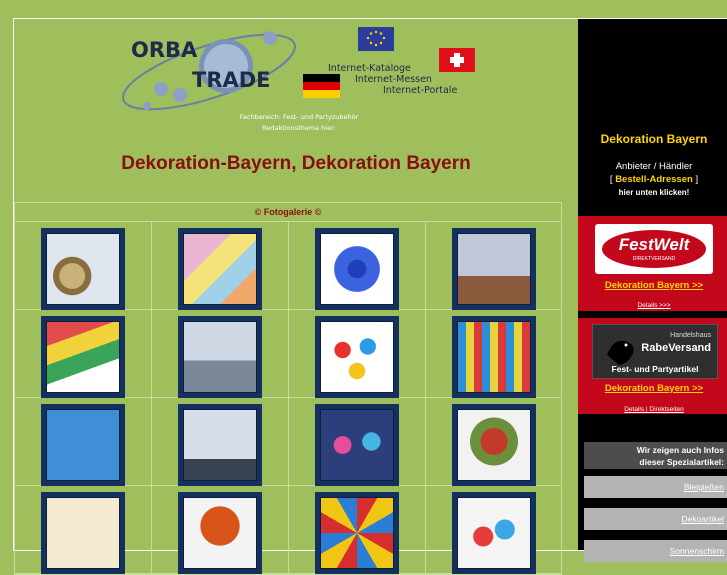 This screenshot has width=727, height=575. What do you see at coordinates (654, 192) in the screenshot?
I see `sidebar-sub-click: hier unten klicken!` at bounding box center [654, 192].